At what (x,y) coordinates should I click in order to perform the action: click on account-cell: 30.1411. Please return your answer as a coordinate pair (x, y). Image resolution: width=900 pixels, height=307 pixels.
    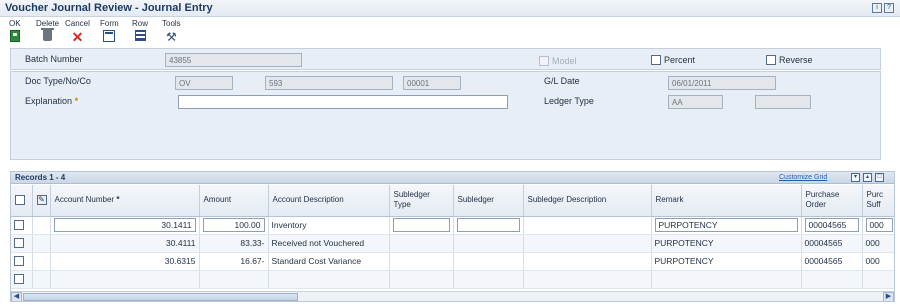
    Looking at the image, I should click on (125, 225).